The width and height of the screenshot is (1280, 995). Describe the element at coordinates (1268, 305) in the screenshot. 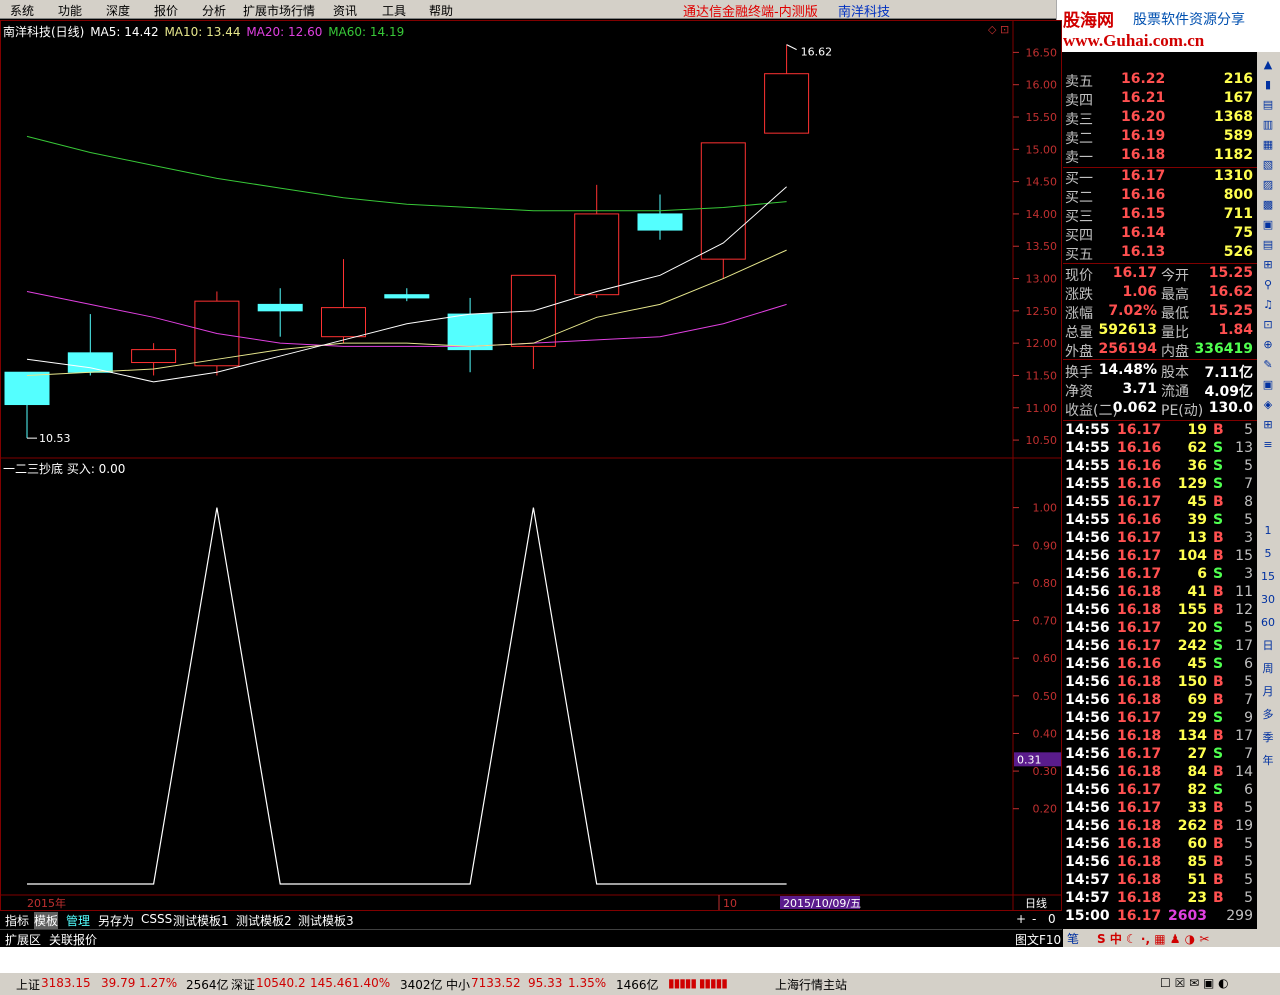

I see `toolbar-icon: ♫` at that location.